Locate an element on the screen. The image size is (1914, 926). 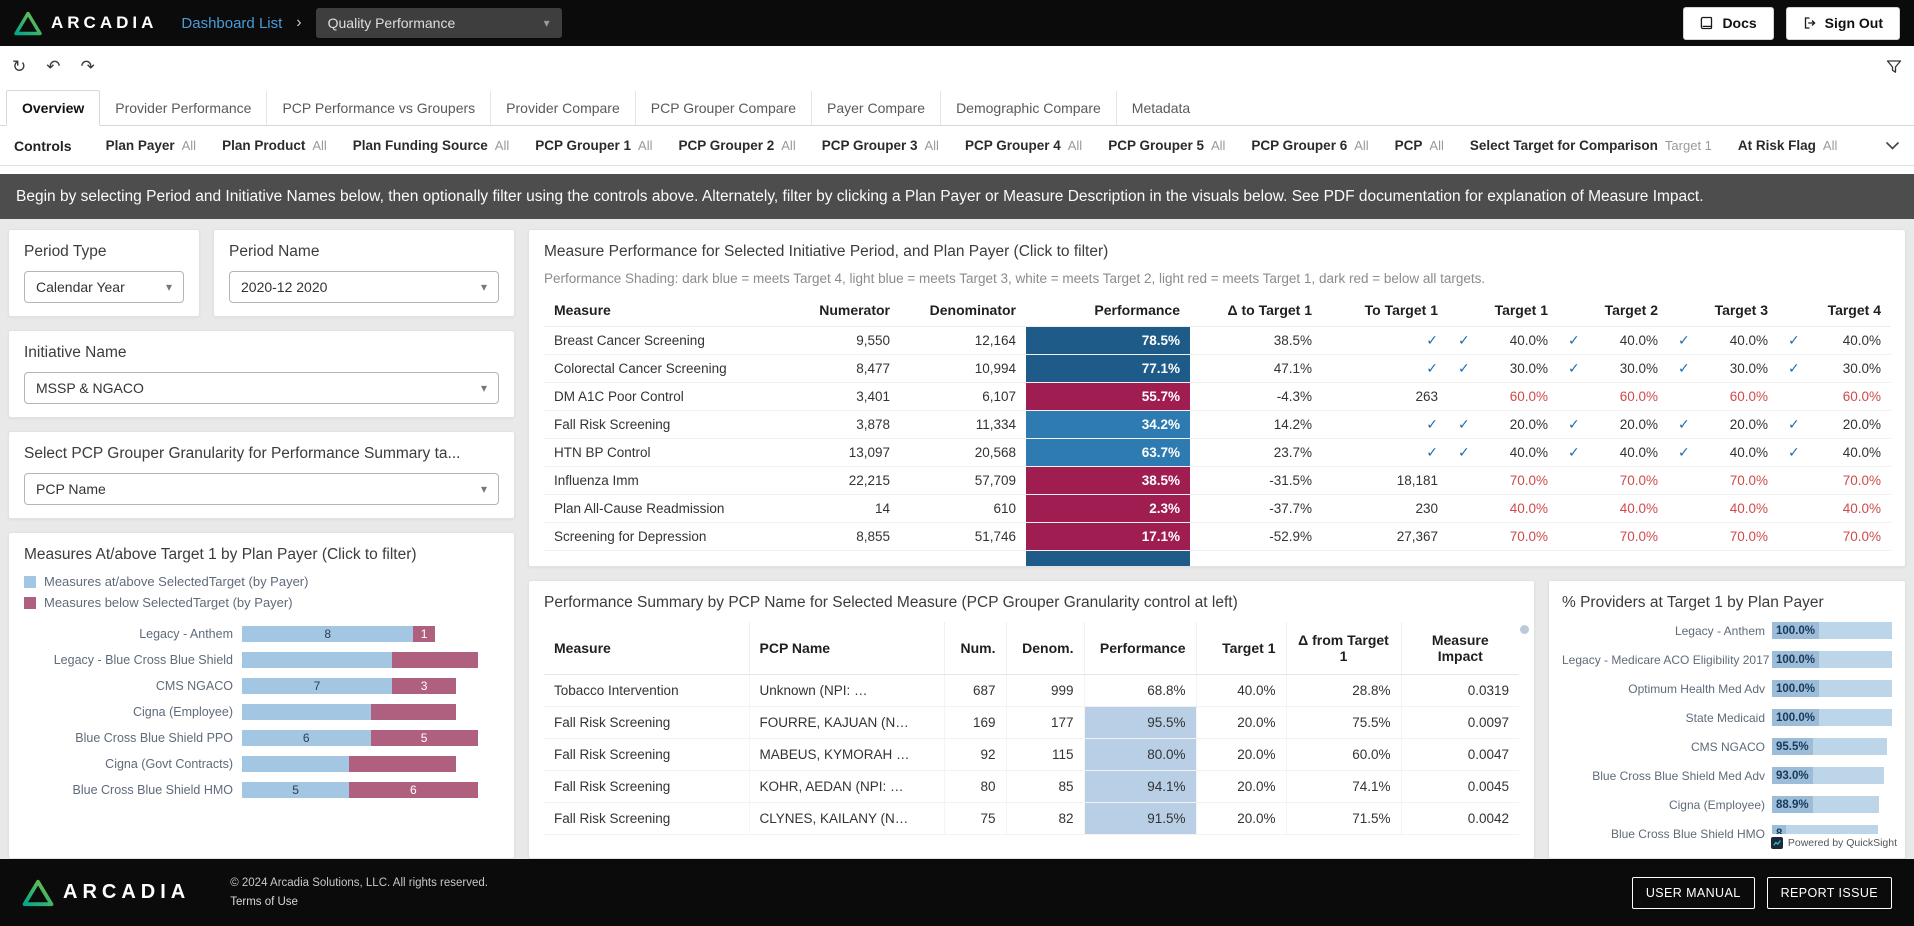
control-pcp-grouper-2: PCP Grouper 2 All is located at coordinates (736, 145).